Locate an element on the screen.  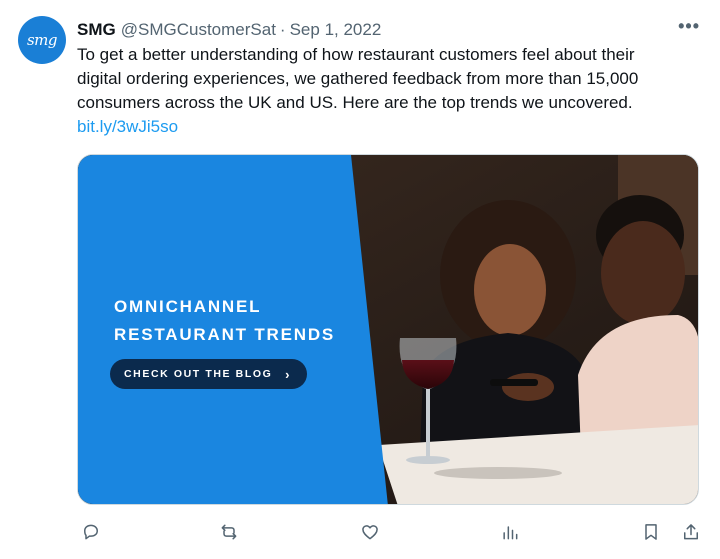
heart-icon is located at coordinates (370, 532).